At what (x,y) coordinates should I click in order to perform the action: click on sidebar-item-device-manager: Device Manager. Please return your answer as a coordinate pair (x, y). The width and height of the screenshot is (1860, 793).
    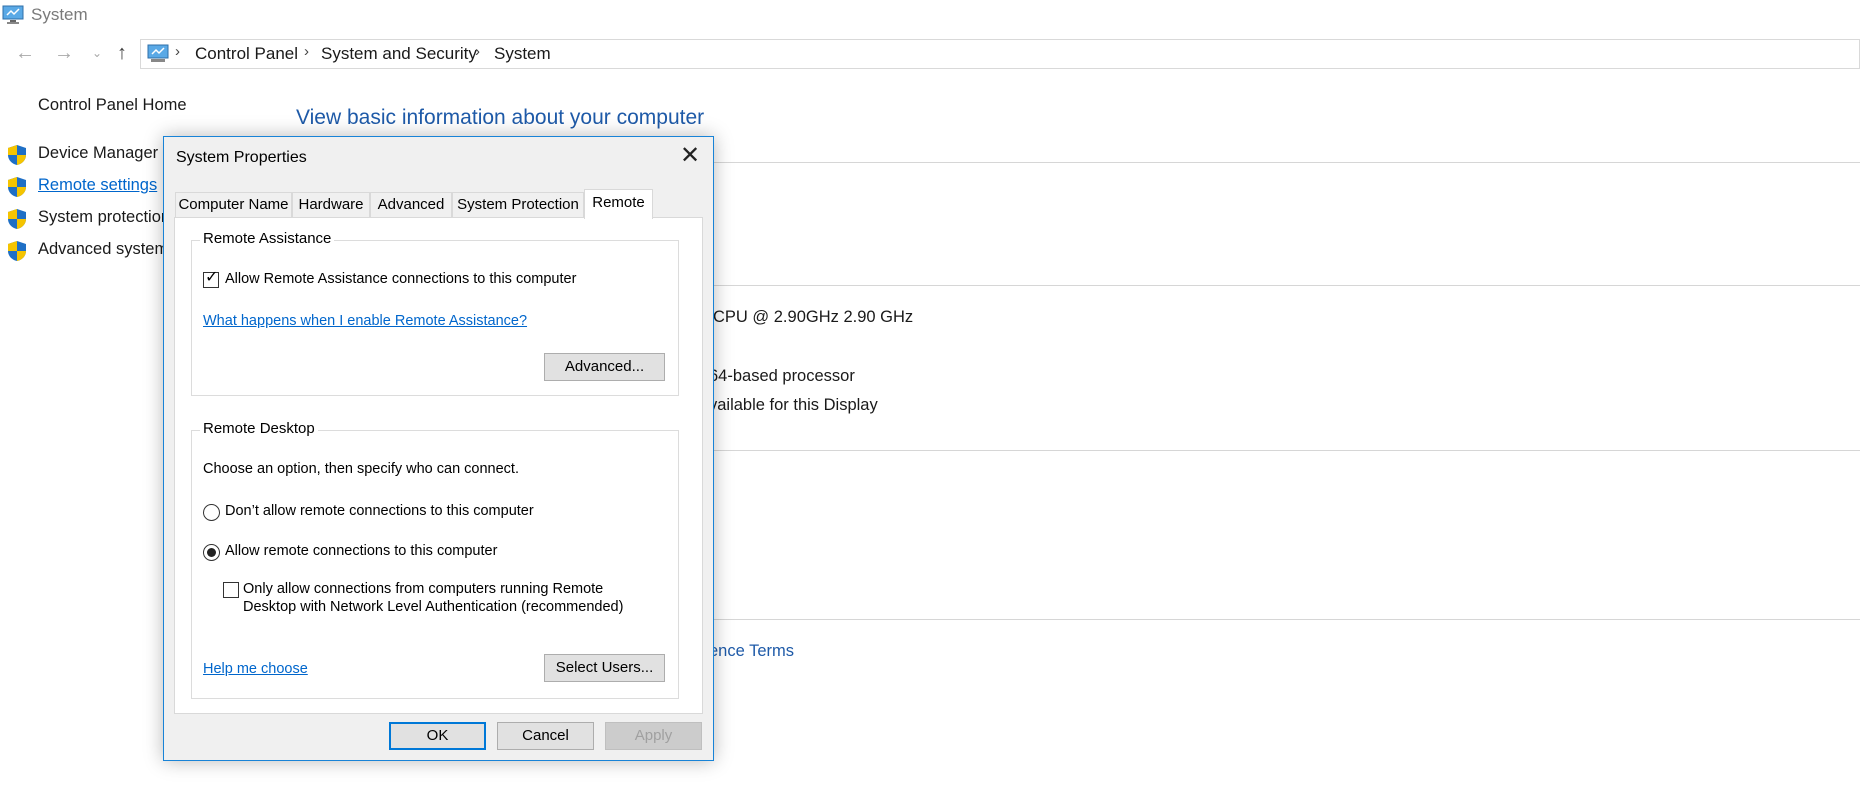
    Looking at the image, I should click on (85, 154).